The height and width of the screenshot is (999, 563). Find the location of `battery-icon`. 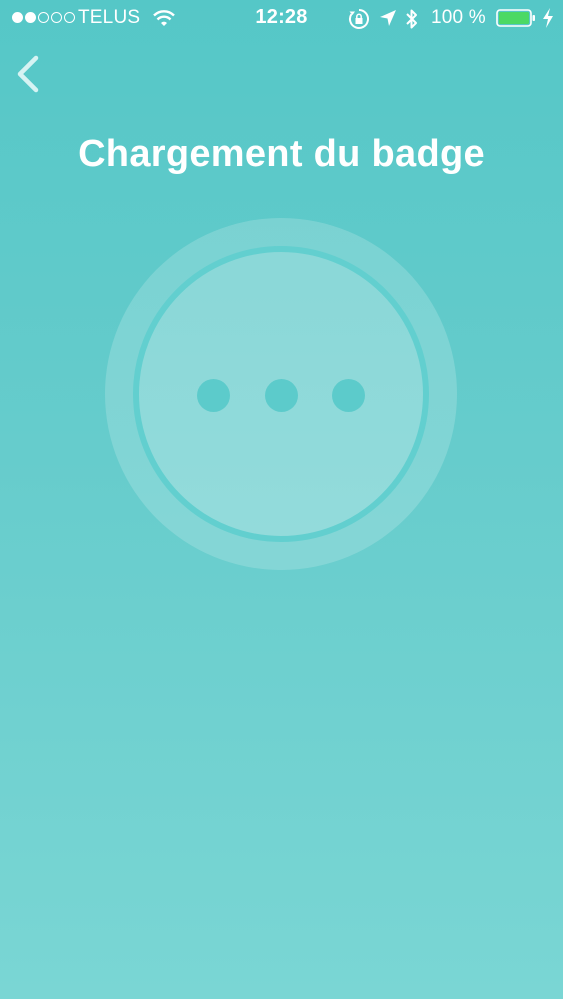

battery-icon is located at coordinates (515, 18).